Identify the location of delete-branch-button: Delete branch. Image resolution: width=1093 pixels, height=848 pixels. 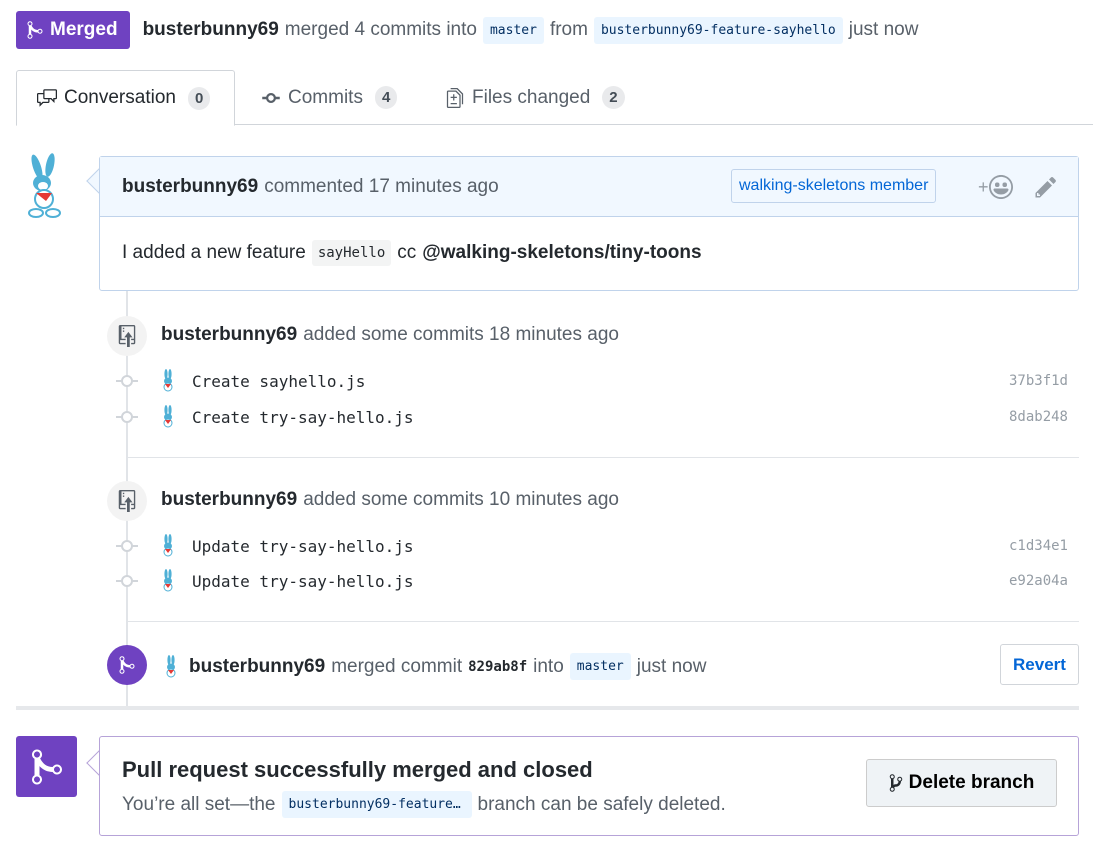
(961, 783).